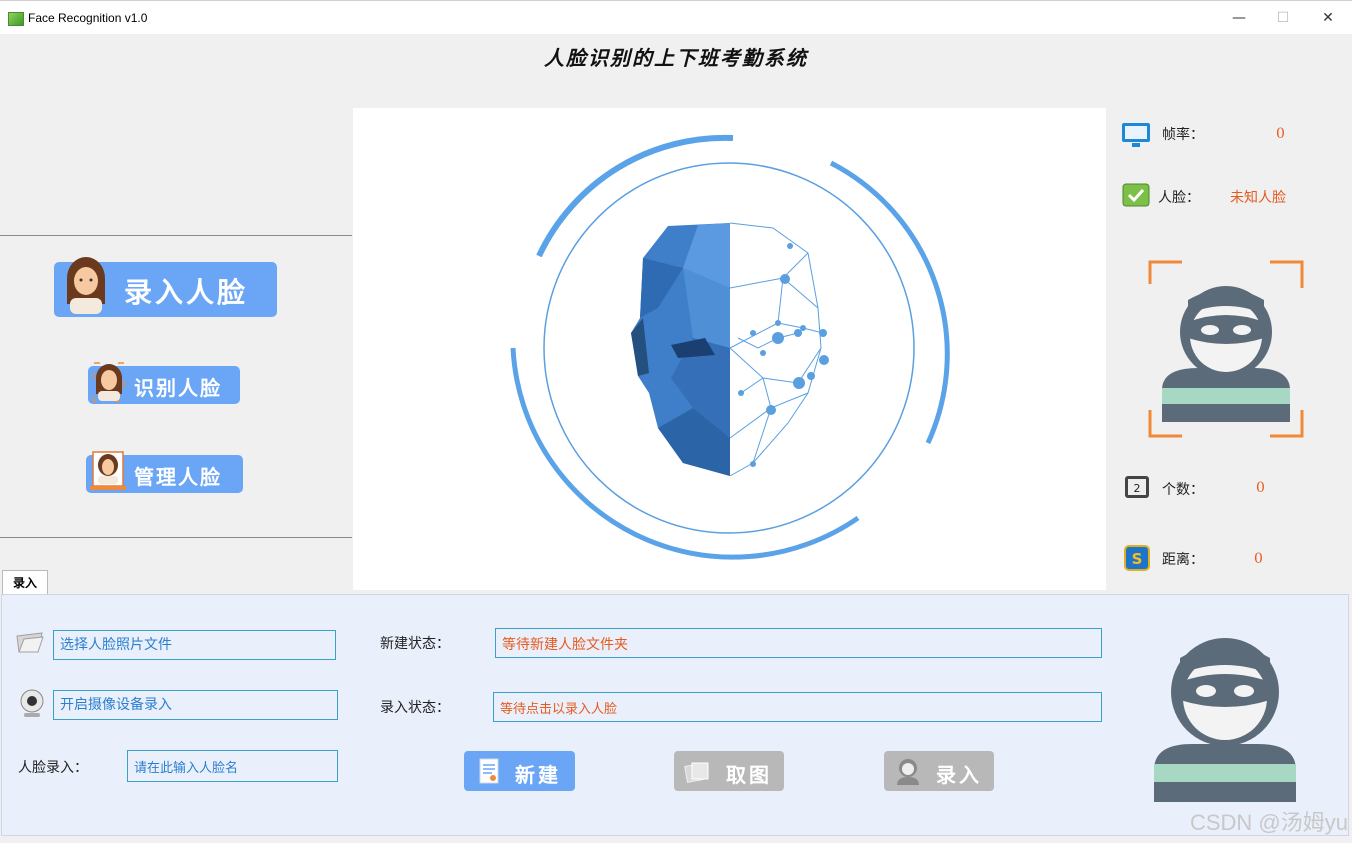 This screenshot has width=1352, height=843. I want to click on enroll-face-button: 录入人脸, so click(165, 287).